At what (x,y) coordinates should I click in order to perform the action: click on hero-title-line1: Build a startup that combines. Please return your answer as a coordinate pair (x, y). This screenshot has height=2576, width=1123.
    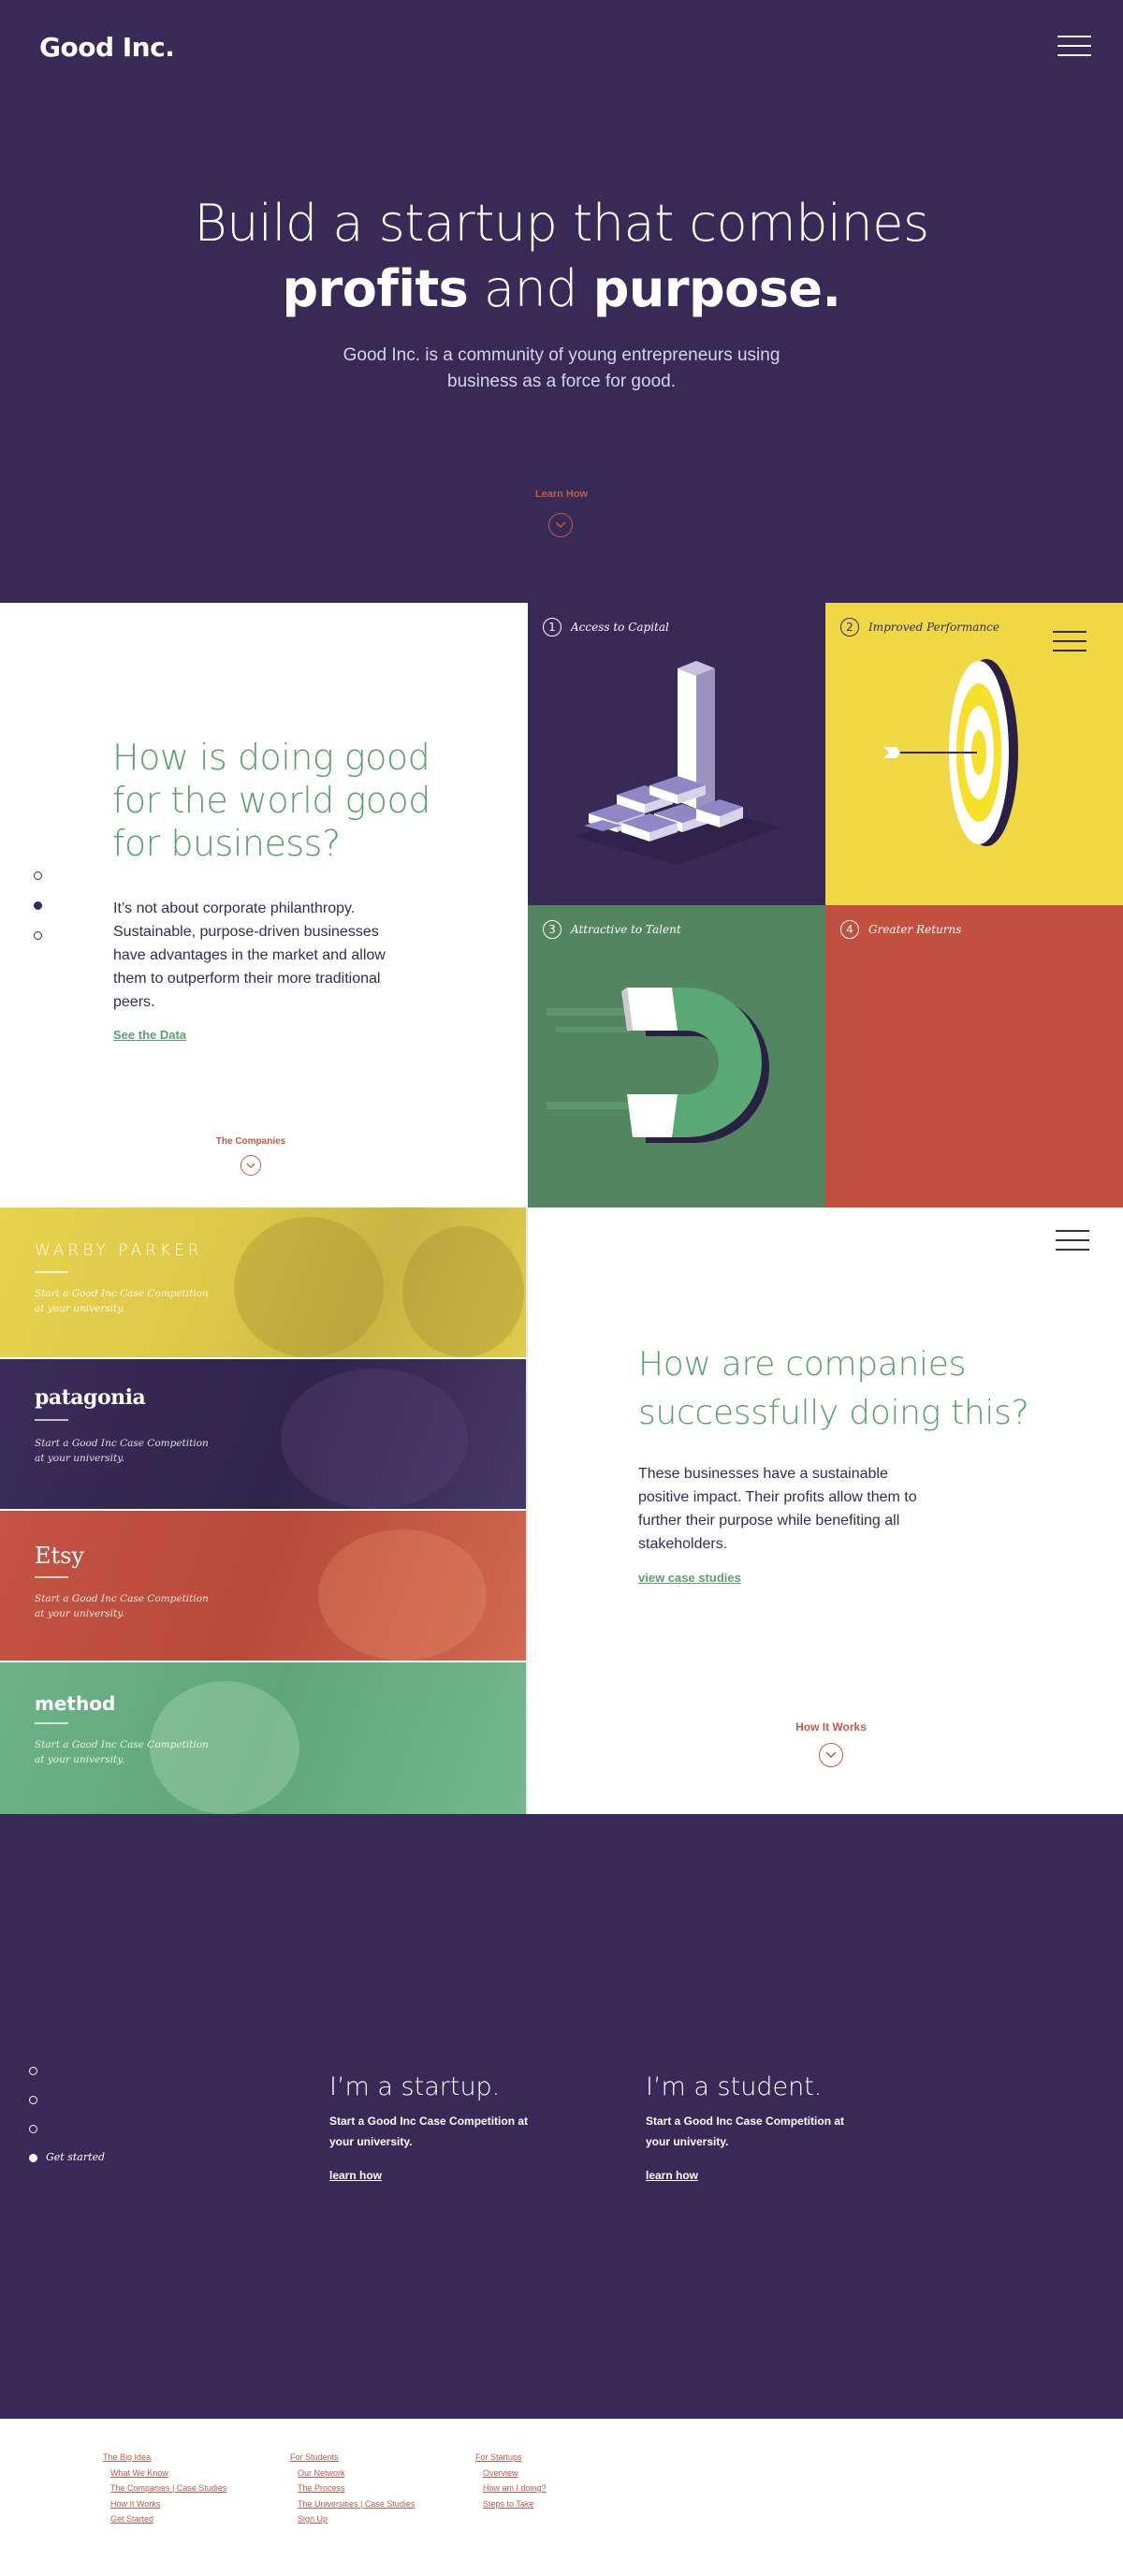
    Looking at the image, I should click on (561, 223).